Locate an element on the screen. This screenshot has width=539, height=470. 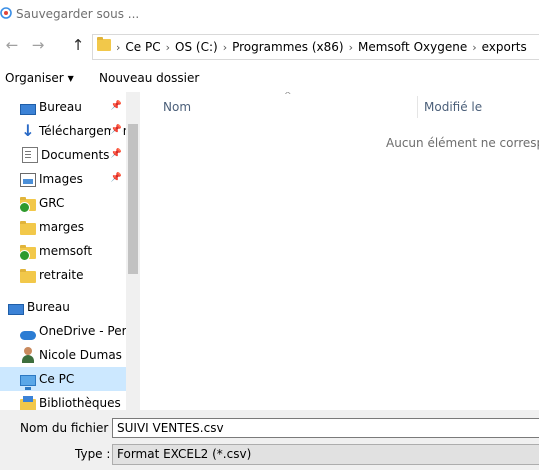
sidebar-item-label: Documents is located at coordinates (75, 155).